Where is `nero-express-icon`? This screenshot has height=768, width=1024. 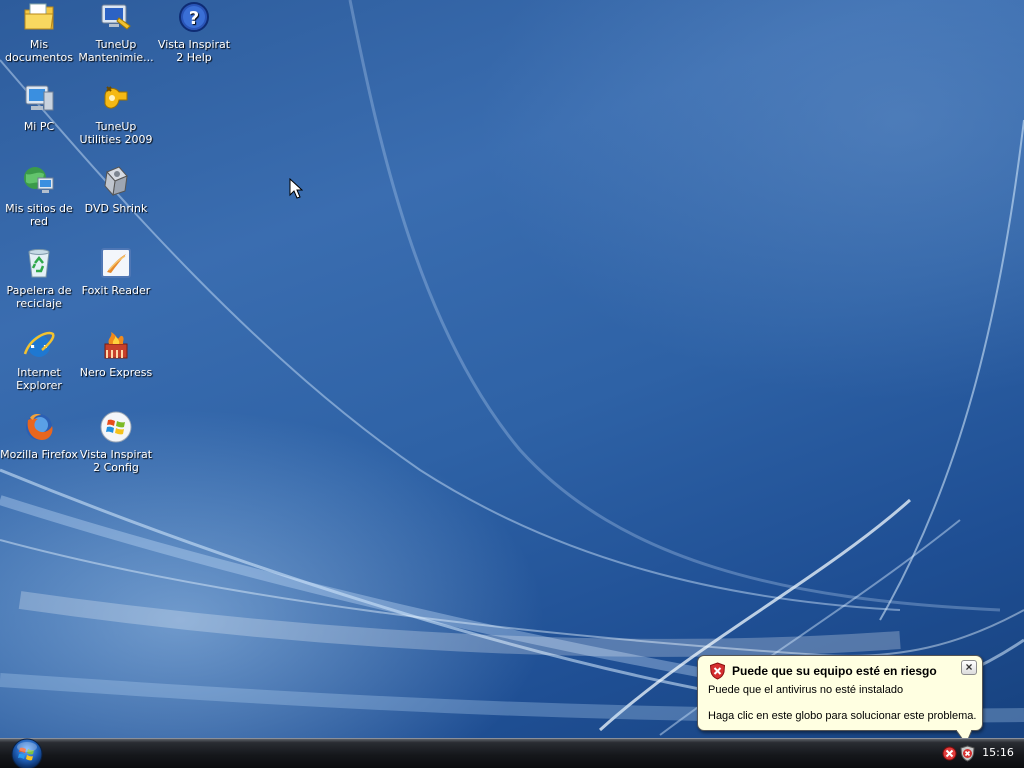
nero-express-icon is located at coordinates (116, 345).